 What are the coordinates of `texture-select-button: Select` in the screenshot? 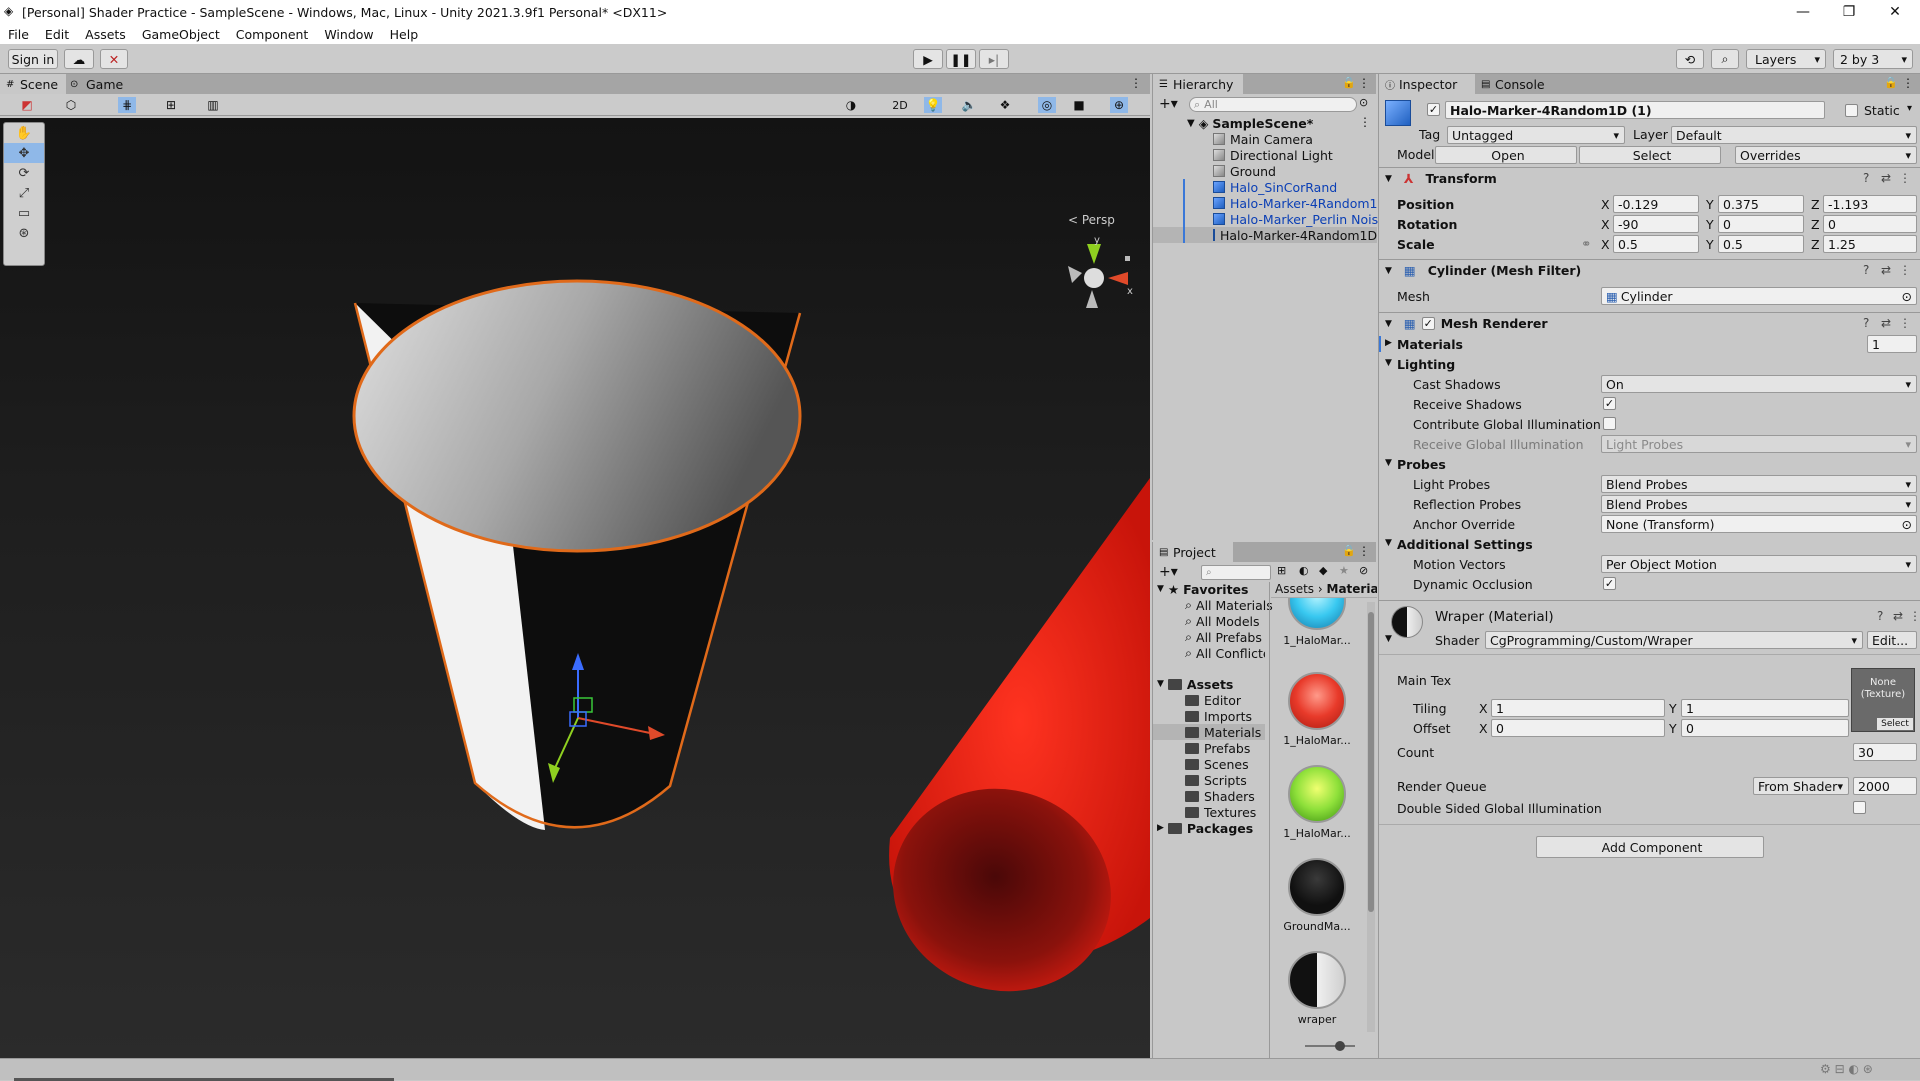 It's located at (1895, 724).